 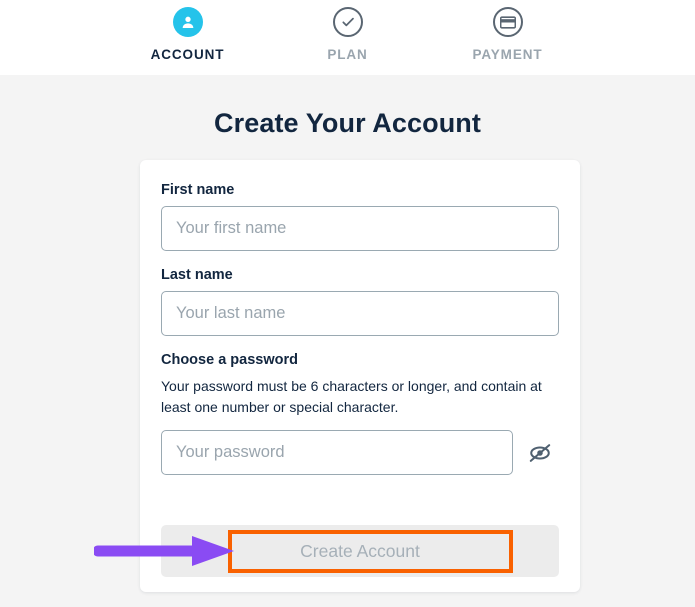 I want to click on progress-stepper: ACCOUNT PLAN PAYMENT, so click(x=347, y=37).